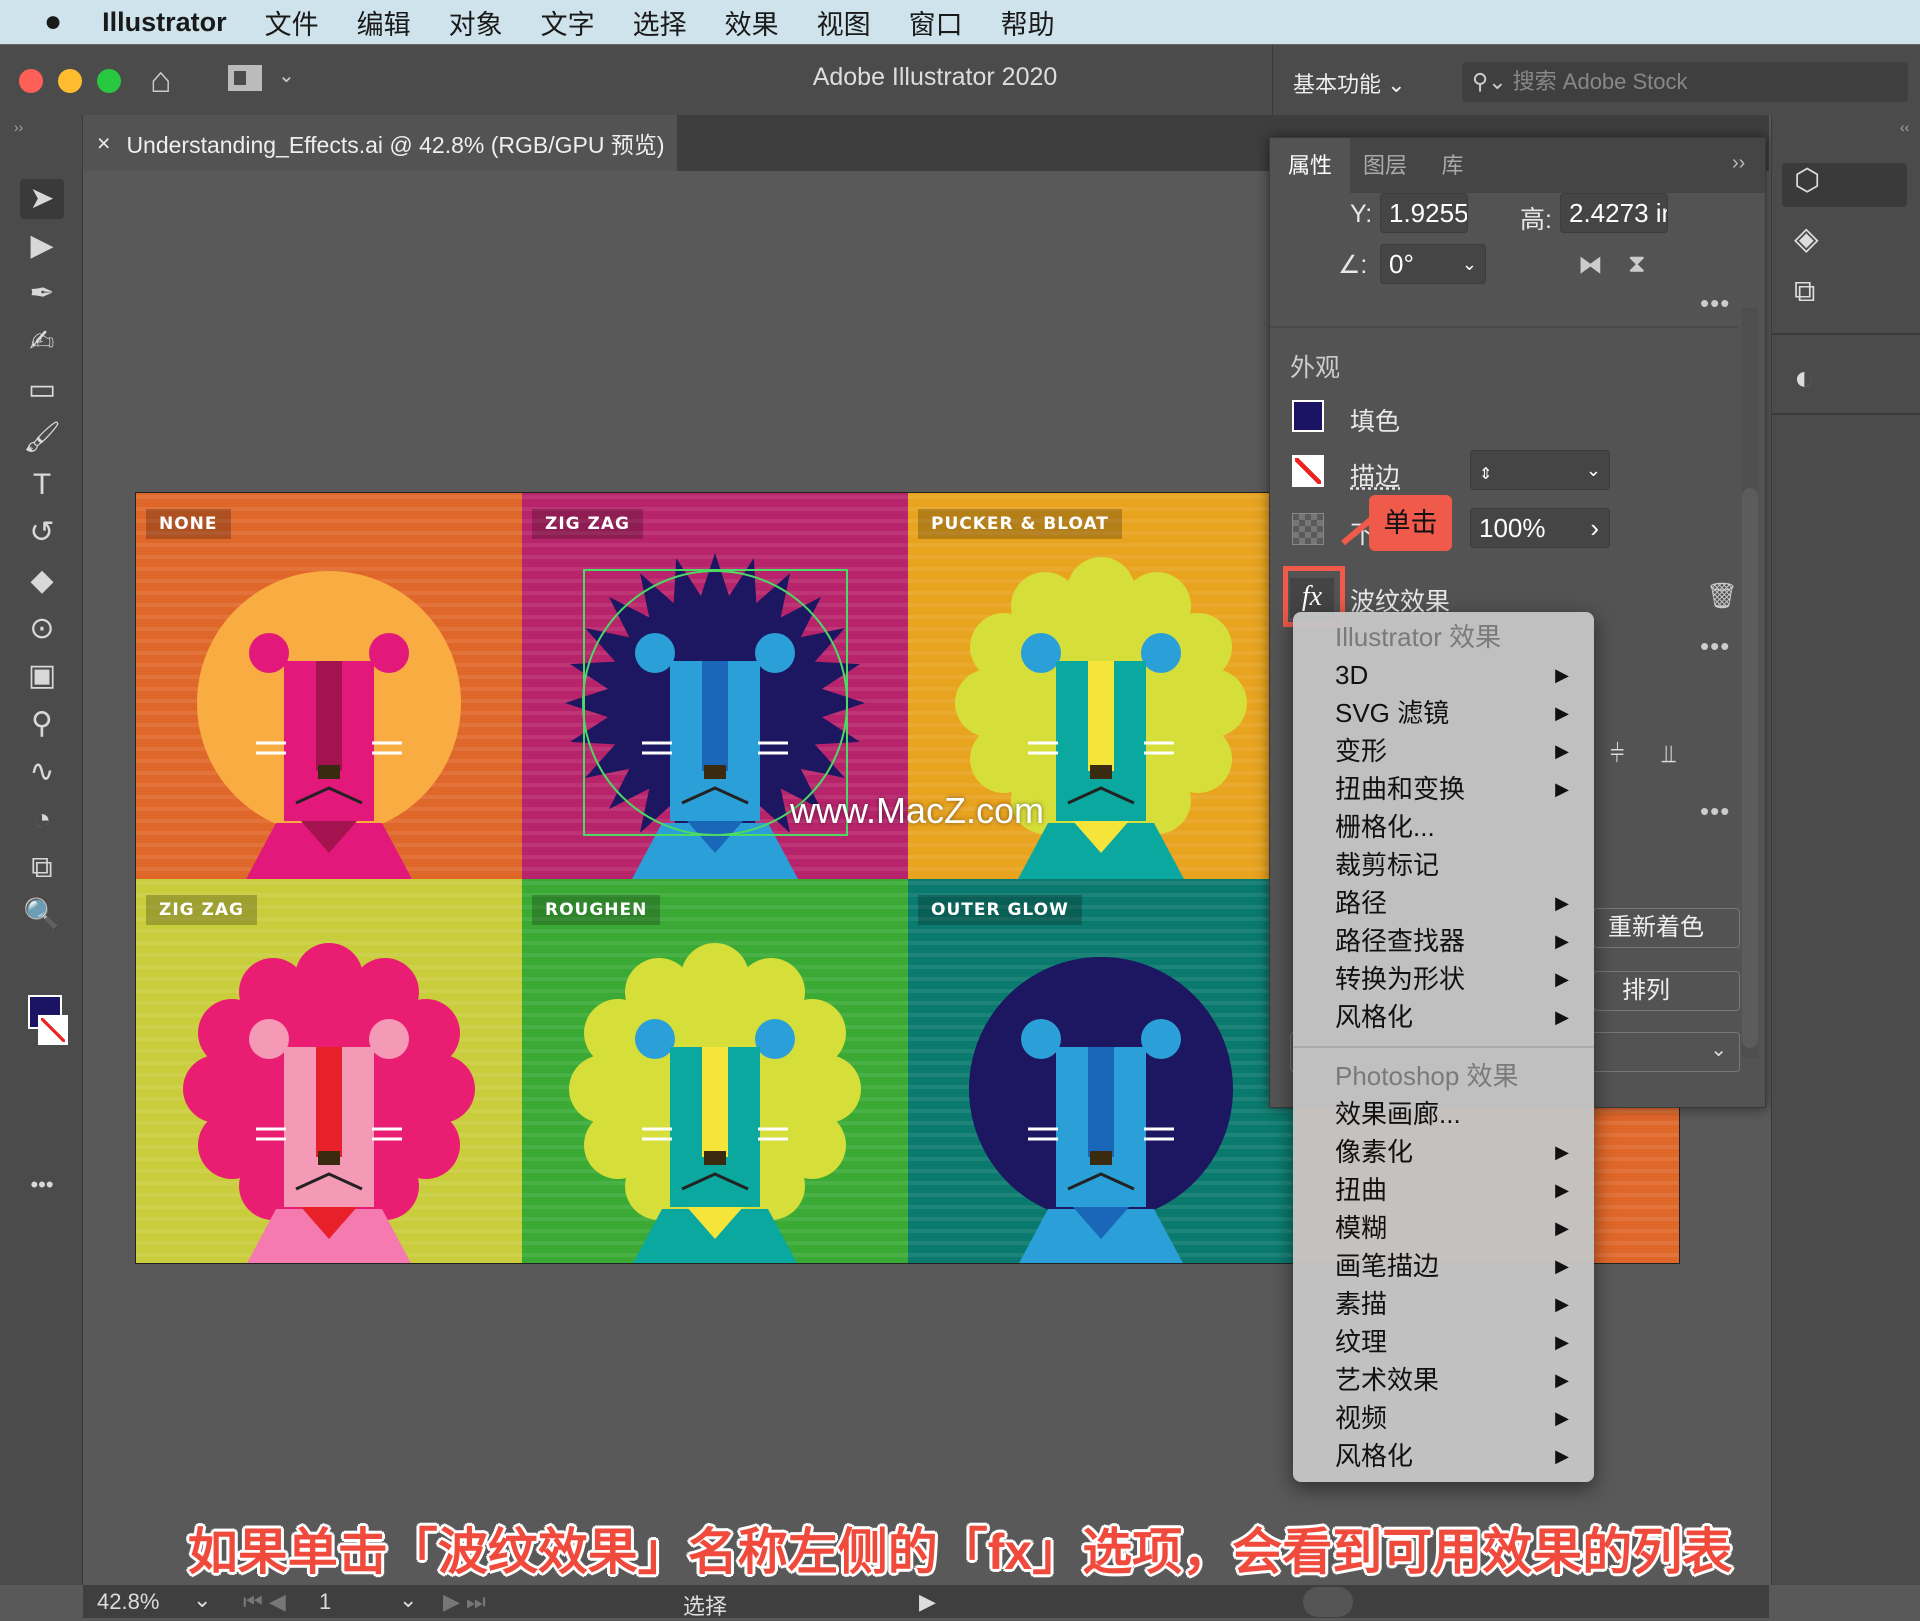 This screenshot has height=1621, width=1920. What do you see at coordinates (42, 868) in the screenshot?
I see `artboard-tool-icon: ⧉` at bounding box center [42, 868].